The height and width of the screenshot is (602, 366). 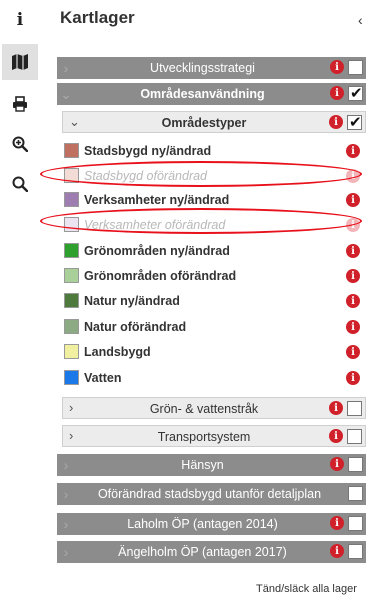 I want to click on layer-item-label: Grönområden oförändrad, so click(x=160, y=276).